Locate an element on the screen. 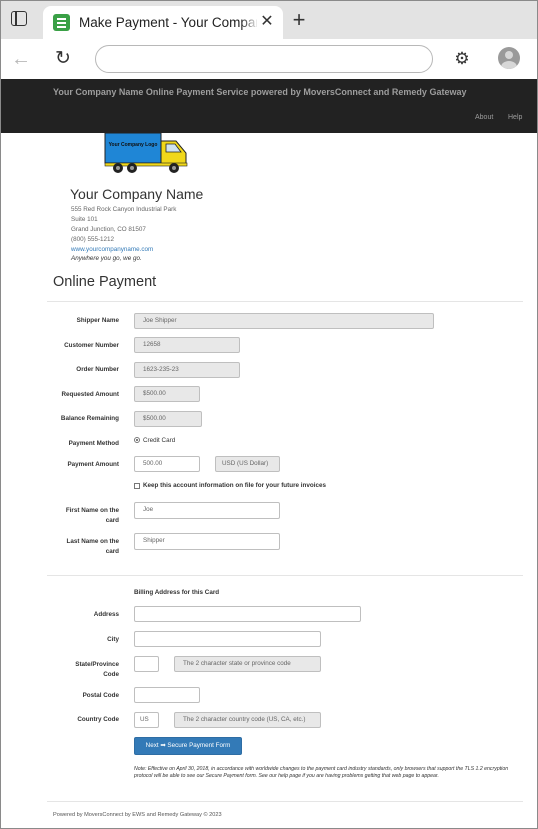 The image size is (538, 829). country-code-label: Country Code is located at coordinates (98, 719).